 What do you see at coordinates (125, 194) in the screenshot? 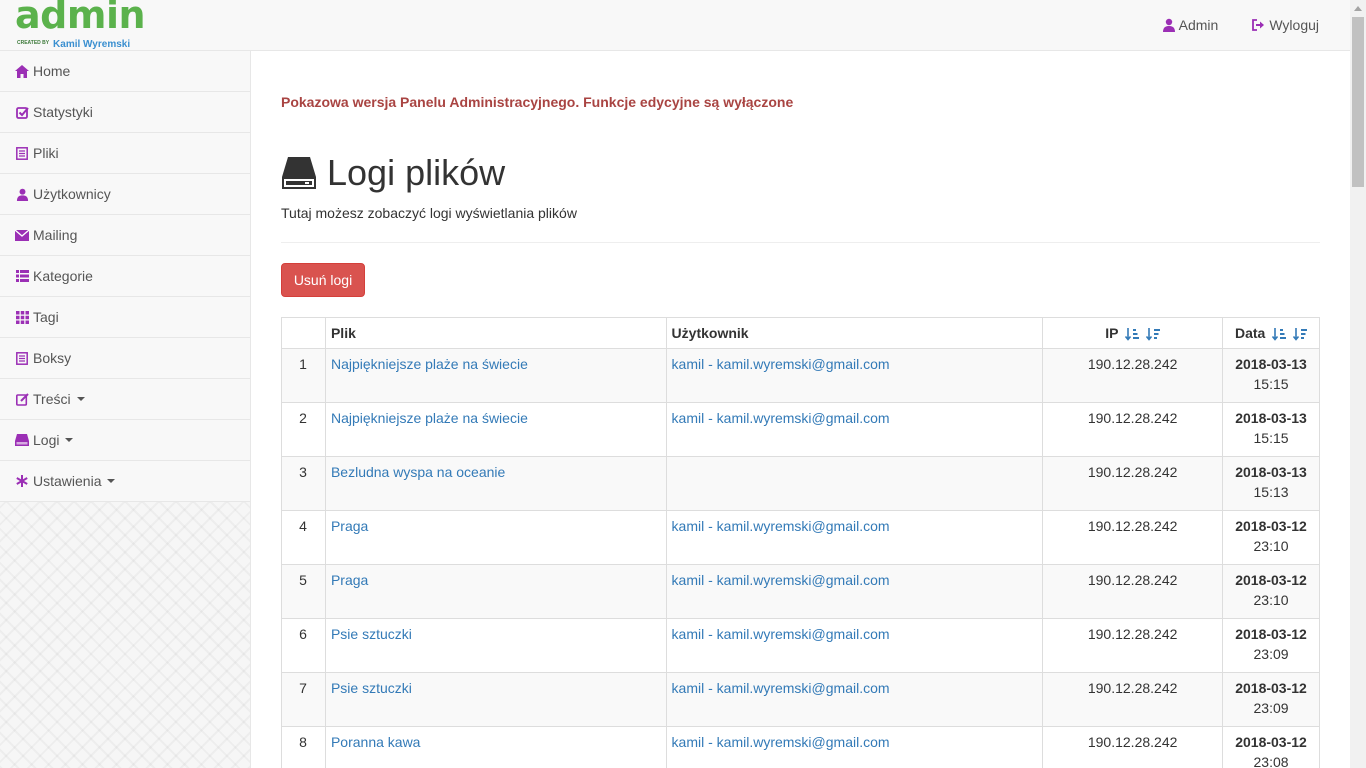
I see `sidebar-item-uzytkownicy: Użytkownicy` at bounding box center [125, 194].